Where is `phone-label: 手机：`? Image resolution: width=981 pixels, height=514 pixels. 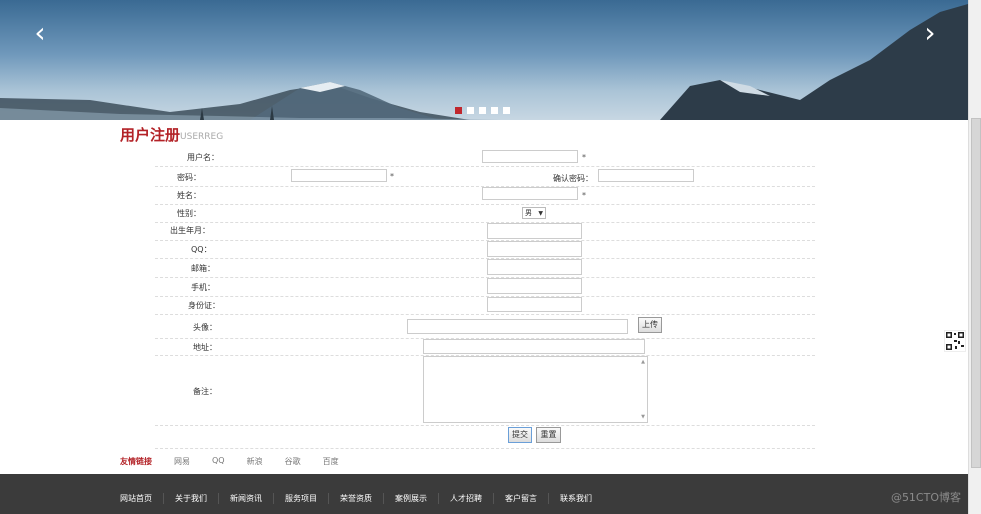 phone-label: 手机： is located at coordinates (203, 287).